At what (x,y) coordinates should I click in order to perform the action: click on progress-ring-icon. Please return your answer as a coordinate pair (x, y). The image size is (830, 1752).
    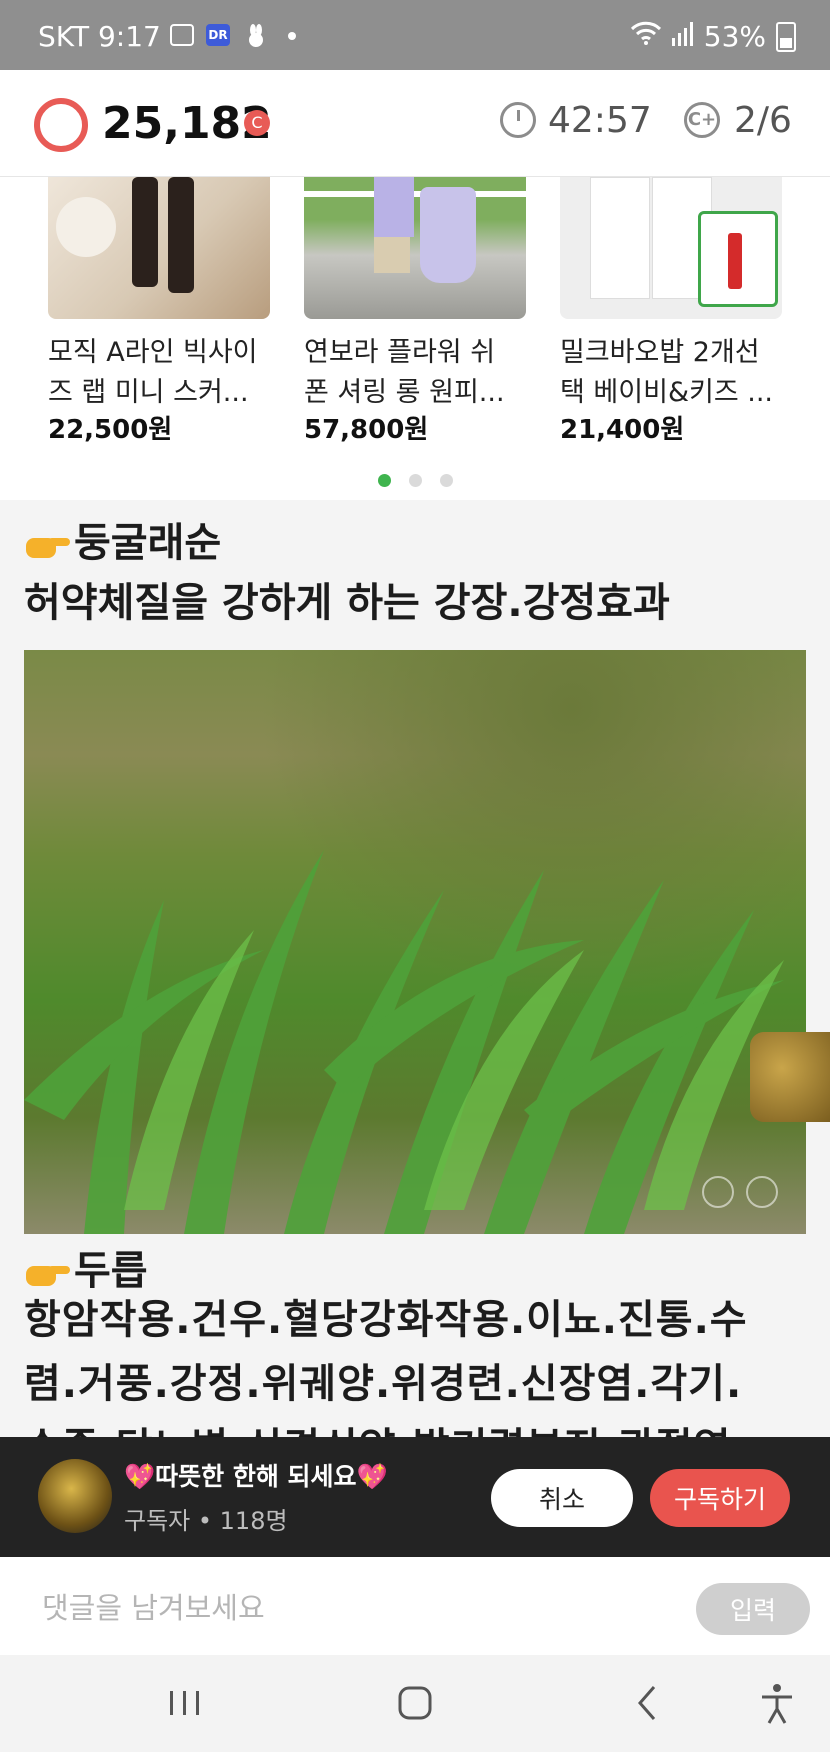
    Looking at the image, I should click on (61, 125).